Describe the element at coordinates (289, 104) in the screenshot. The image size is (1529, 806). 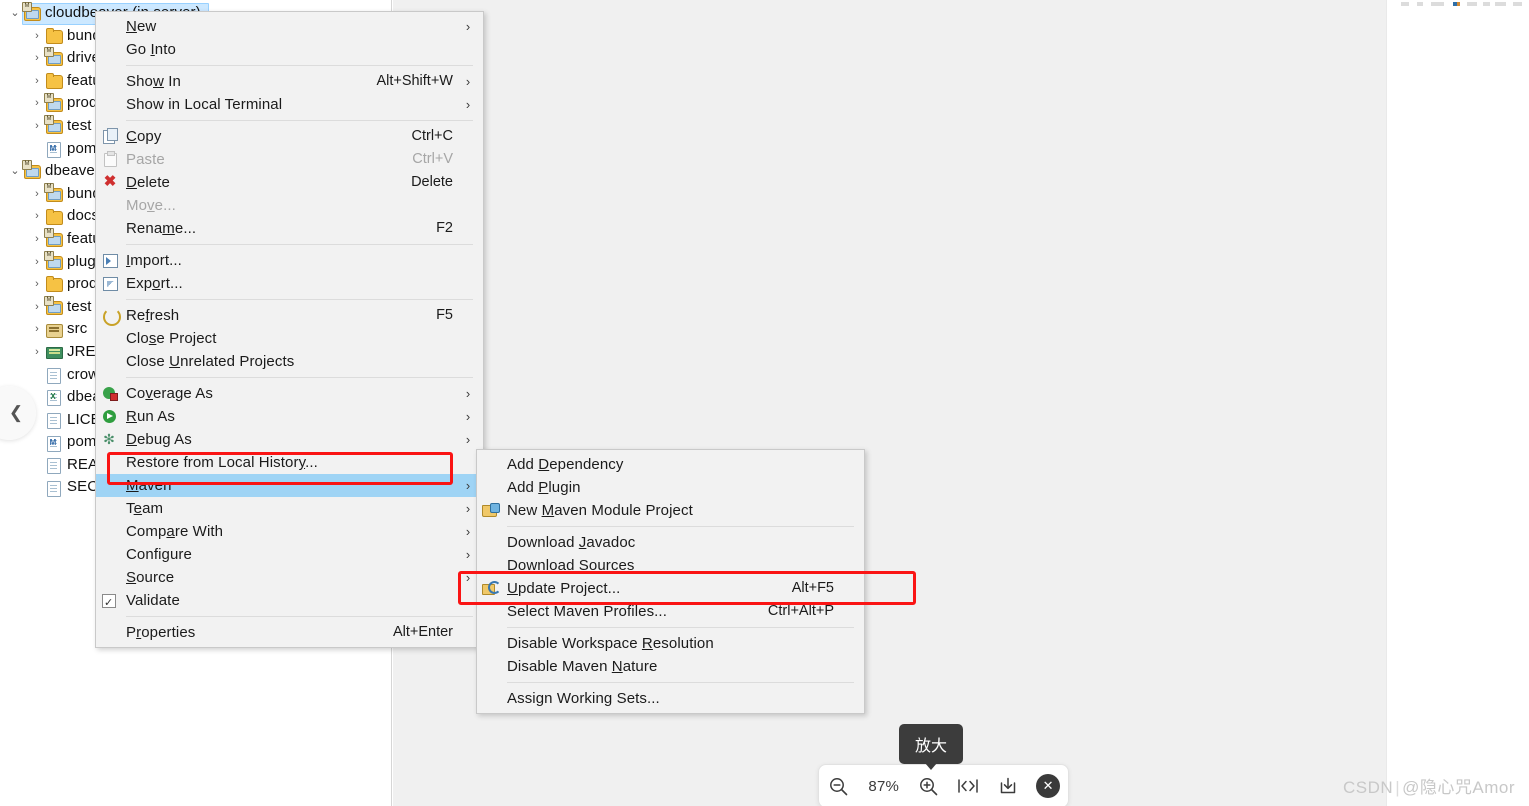
I see `menu-item: Show in Local Terminal ›` at that location.